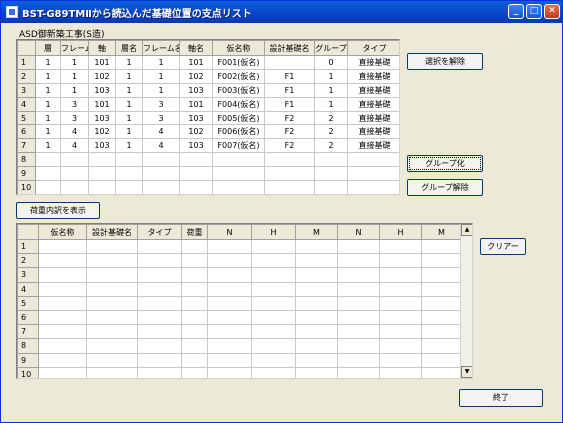 The image size is (563, 423). I want to click on row-header: 2, so click(26, 76).